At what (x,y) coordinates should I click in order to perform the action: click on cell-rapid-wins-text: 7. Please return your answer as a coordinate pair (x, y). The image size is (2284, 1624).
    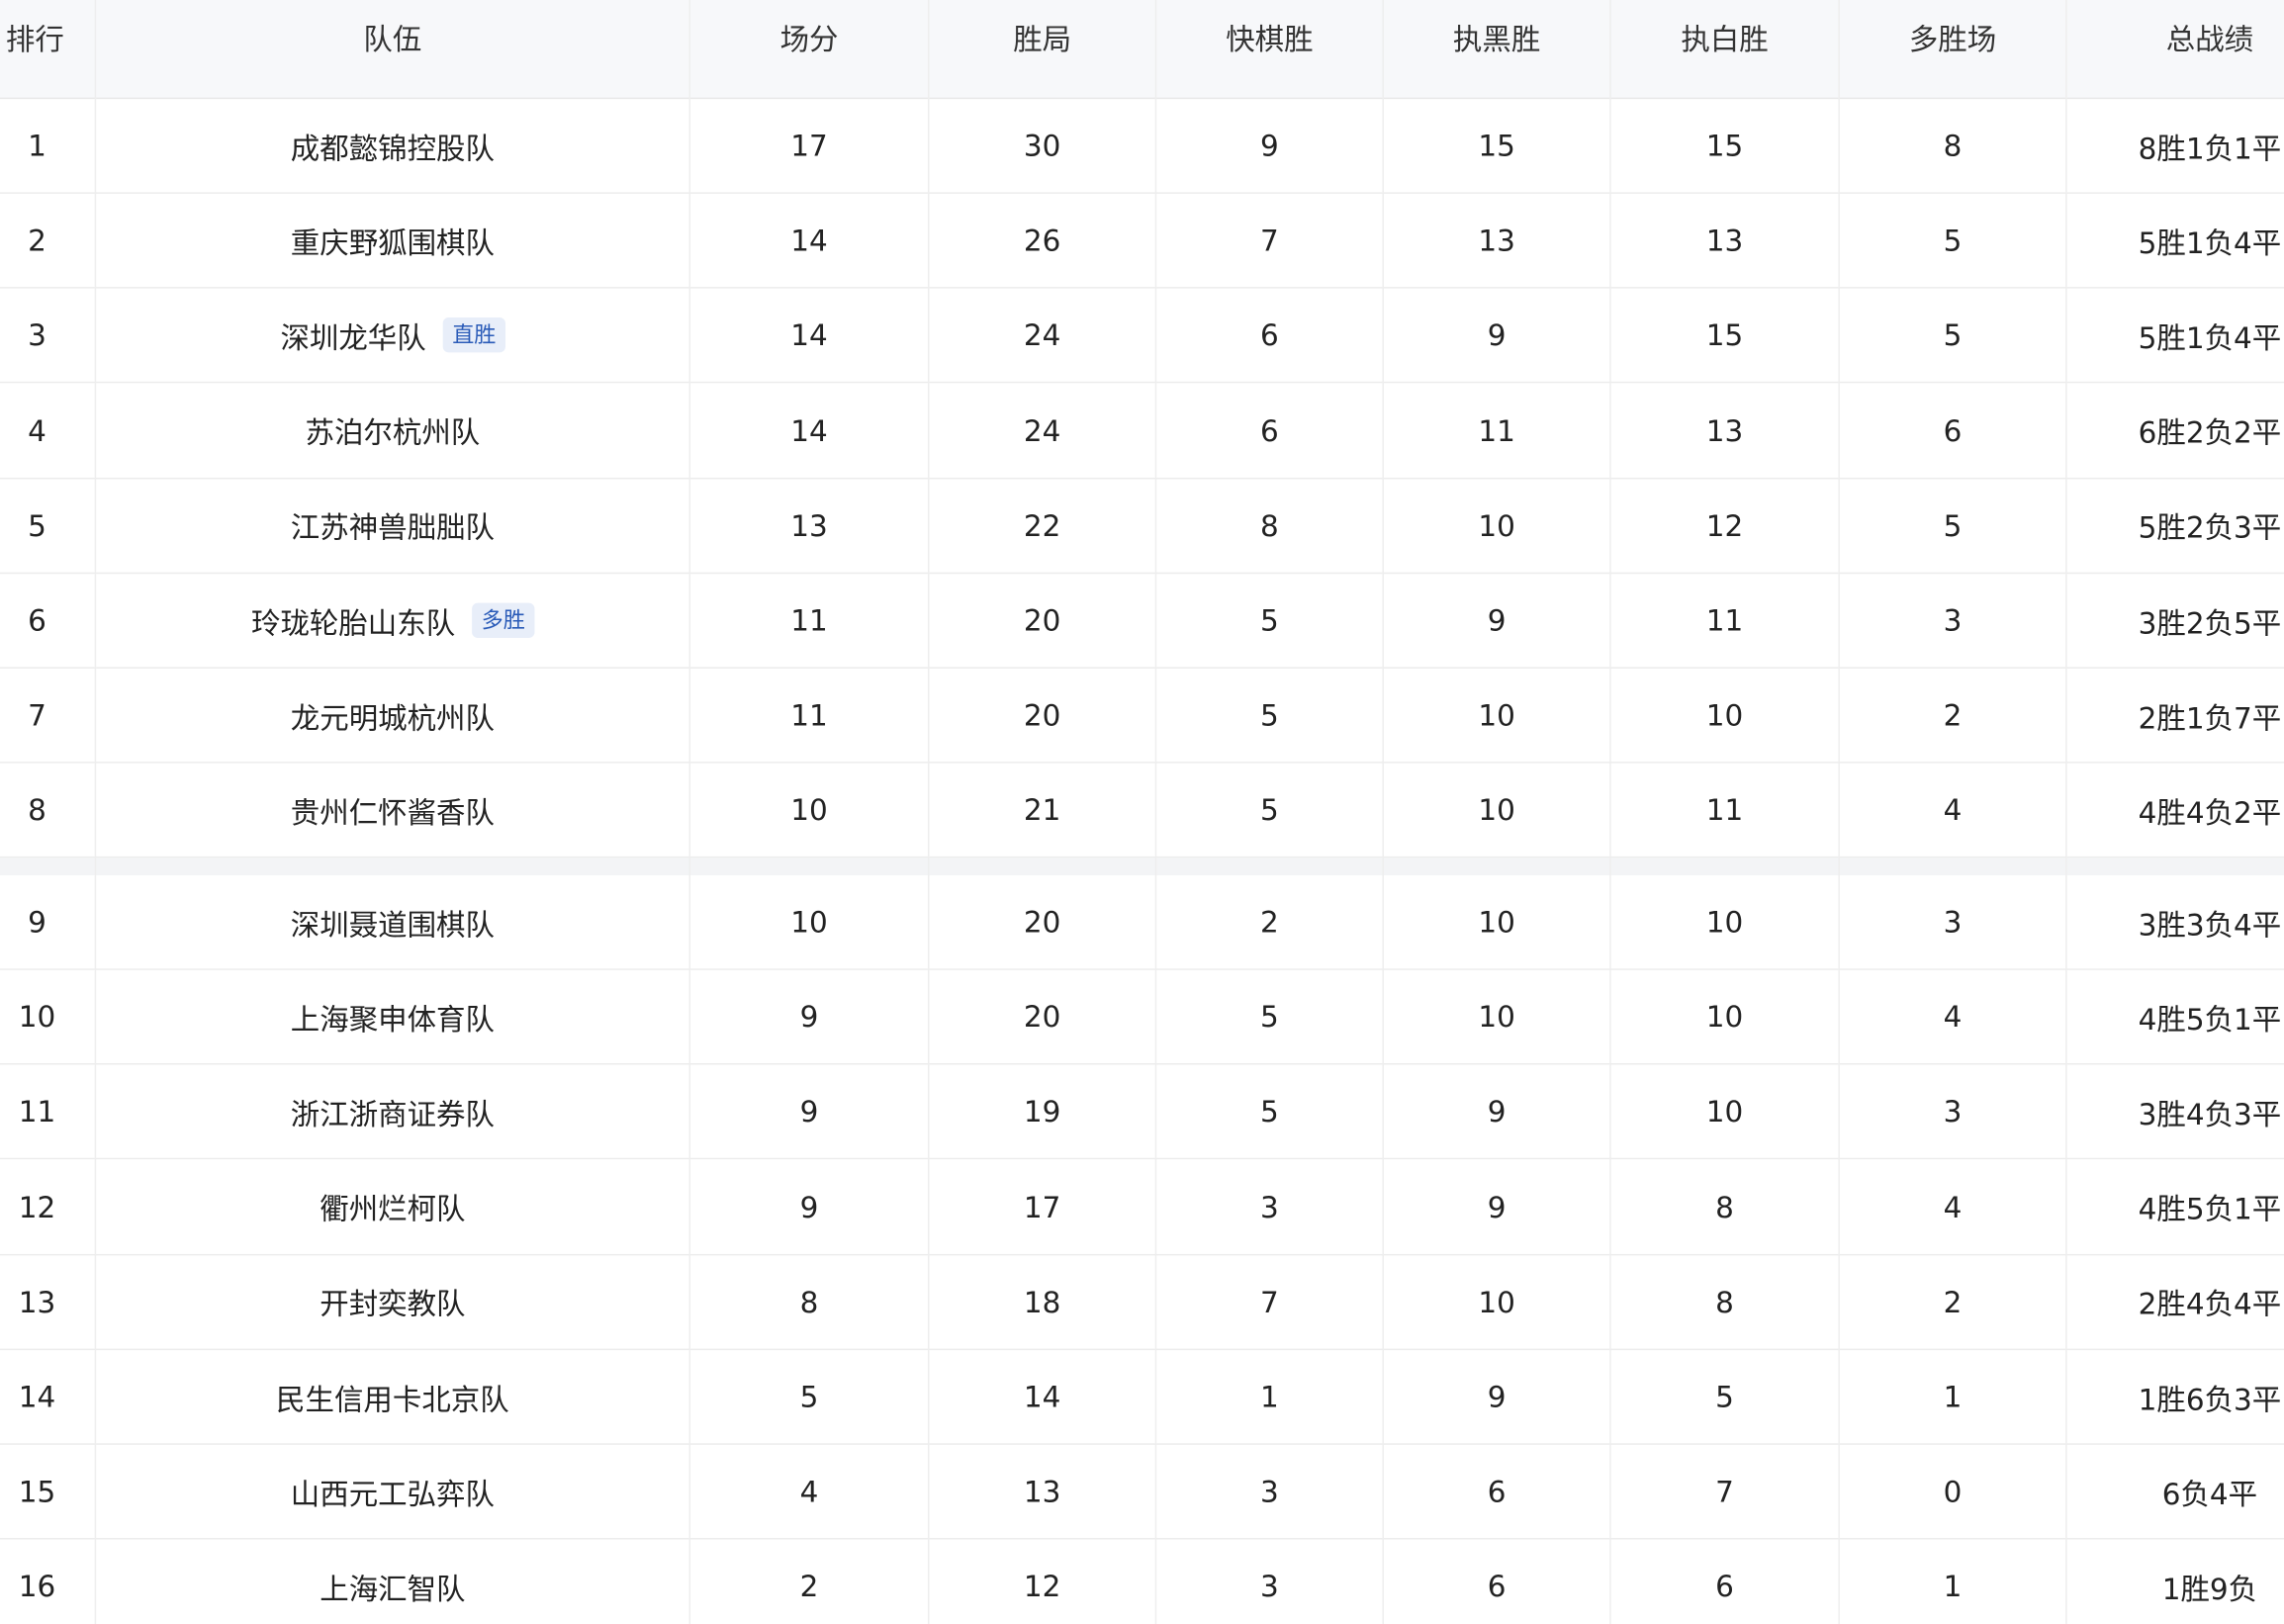
    Looking at the image, I should click on (1269, 240).